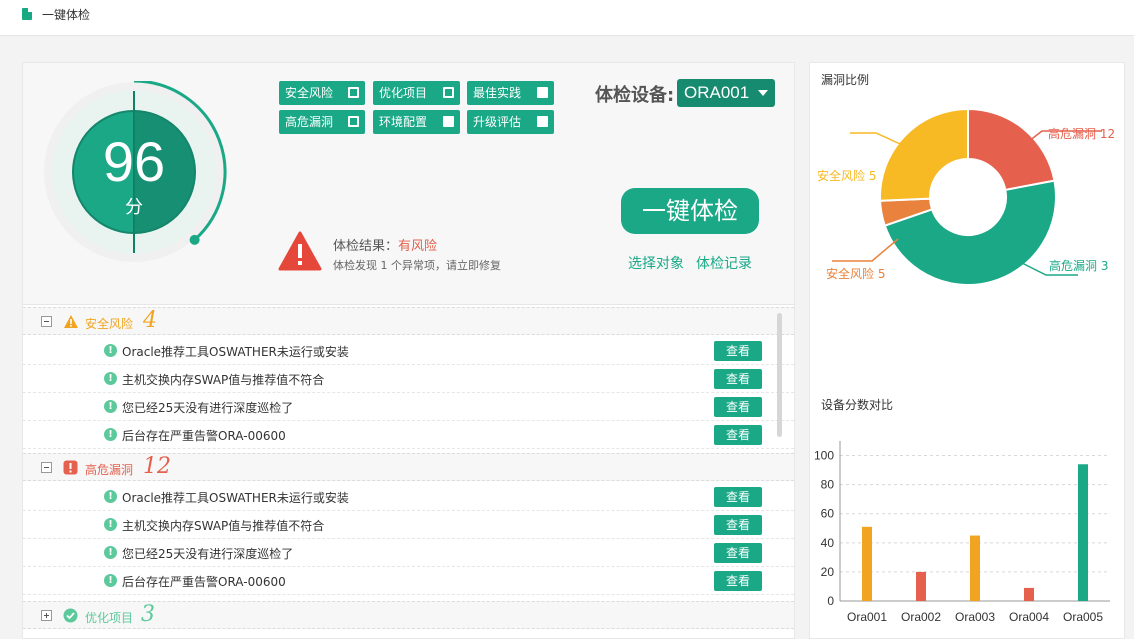 Image resolution: width=1134 pixels, height=639 pixels. Describe the element at coordinates (921, 617) in the screenshot. I see `x-tick-label: Ora002` at that location.